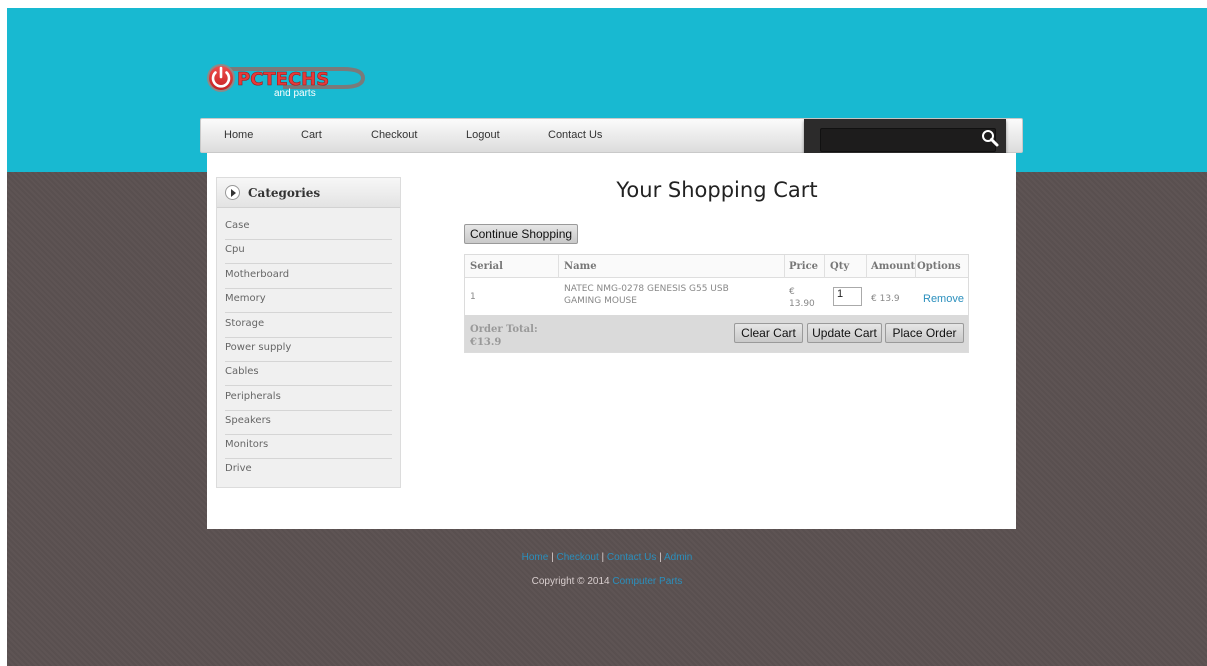 The height and width of the screenshot is (666, 1207). I want to click on category-power-supply: Power supply, so click(308, 350).